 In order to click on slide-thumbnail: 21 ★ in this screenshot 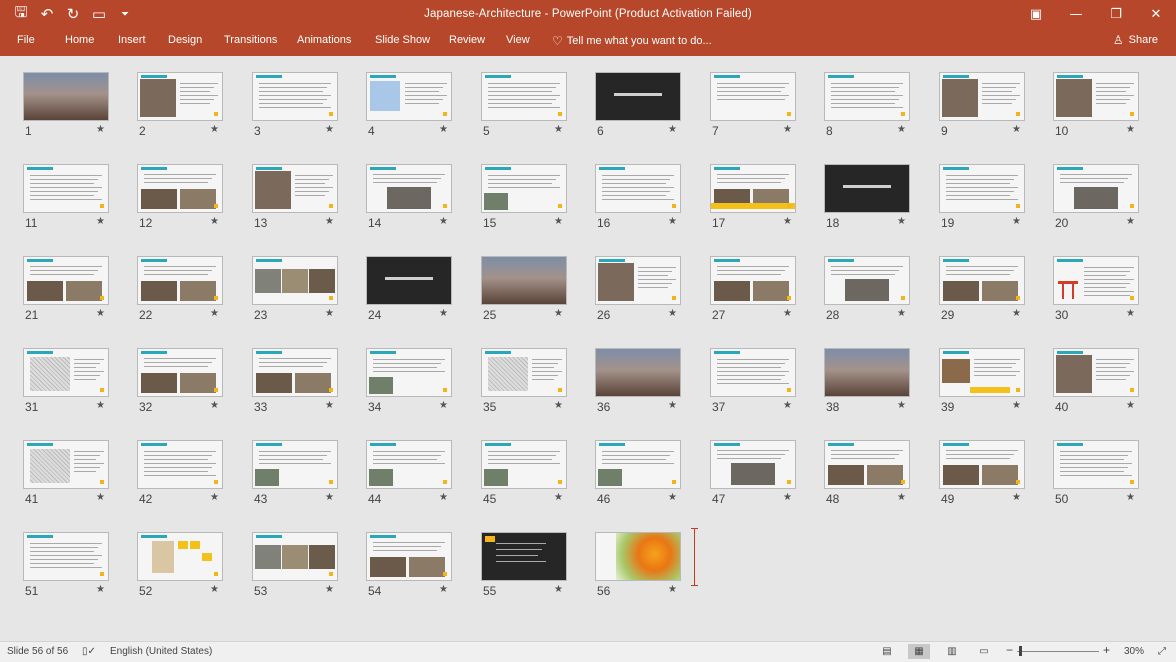, I will do `click(80, 293)`.